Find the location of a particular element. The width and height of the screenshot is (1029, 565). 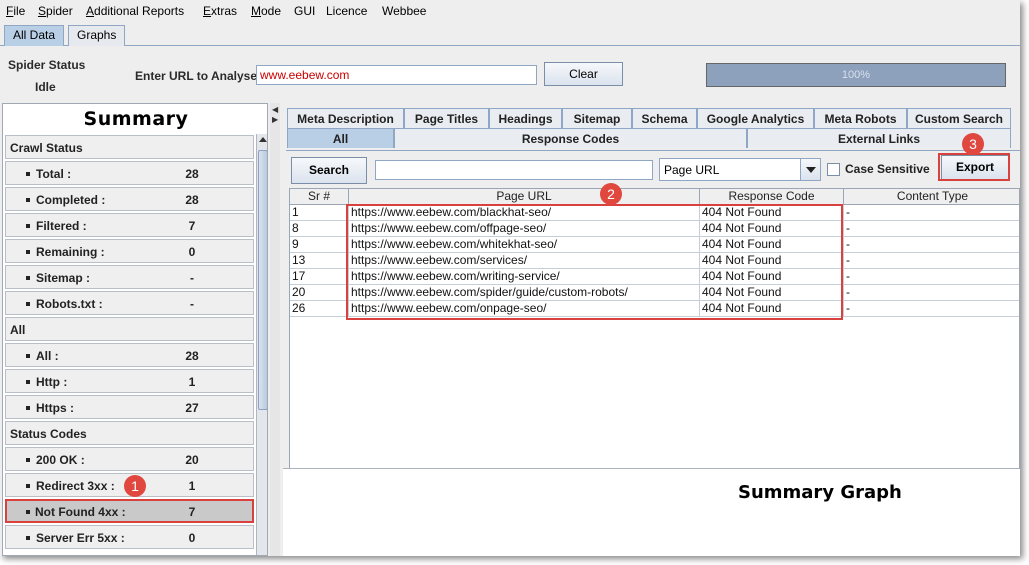

summary-row-filtered: Filtered :7 is located at coordinates (129, 225).